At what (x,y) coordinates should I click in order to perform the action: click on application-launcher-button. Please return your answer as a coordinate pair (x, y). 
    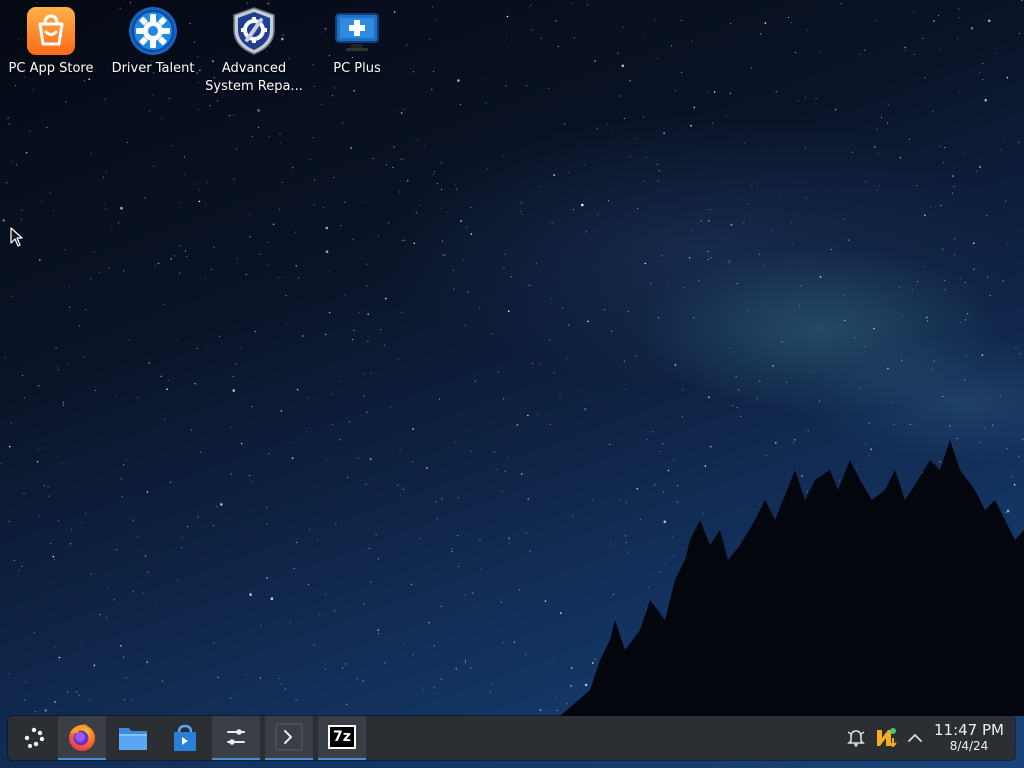
    Looking at the image, I should click on (34, 738).